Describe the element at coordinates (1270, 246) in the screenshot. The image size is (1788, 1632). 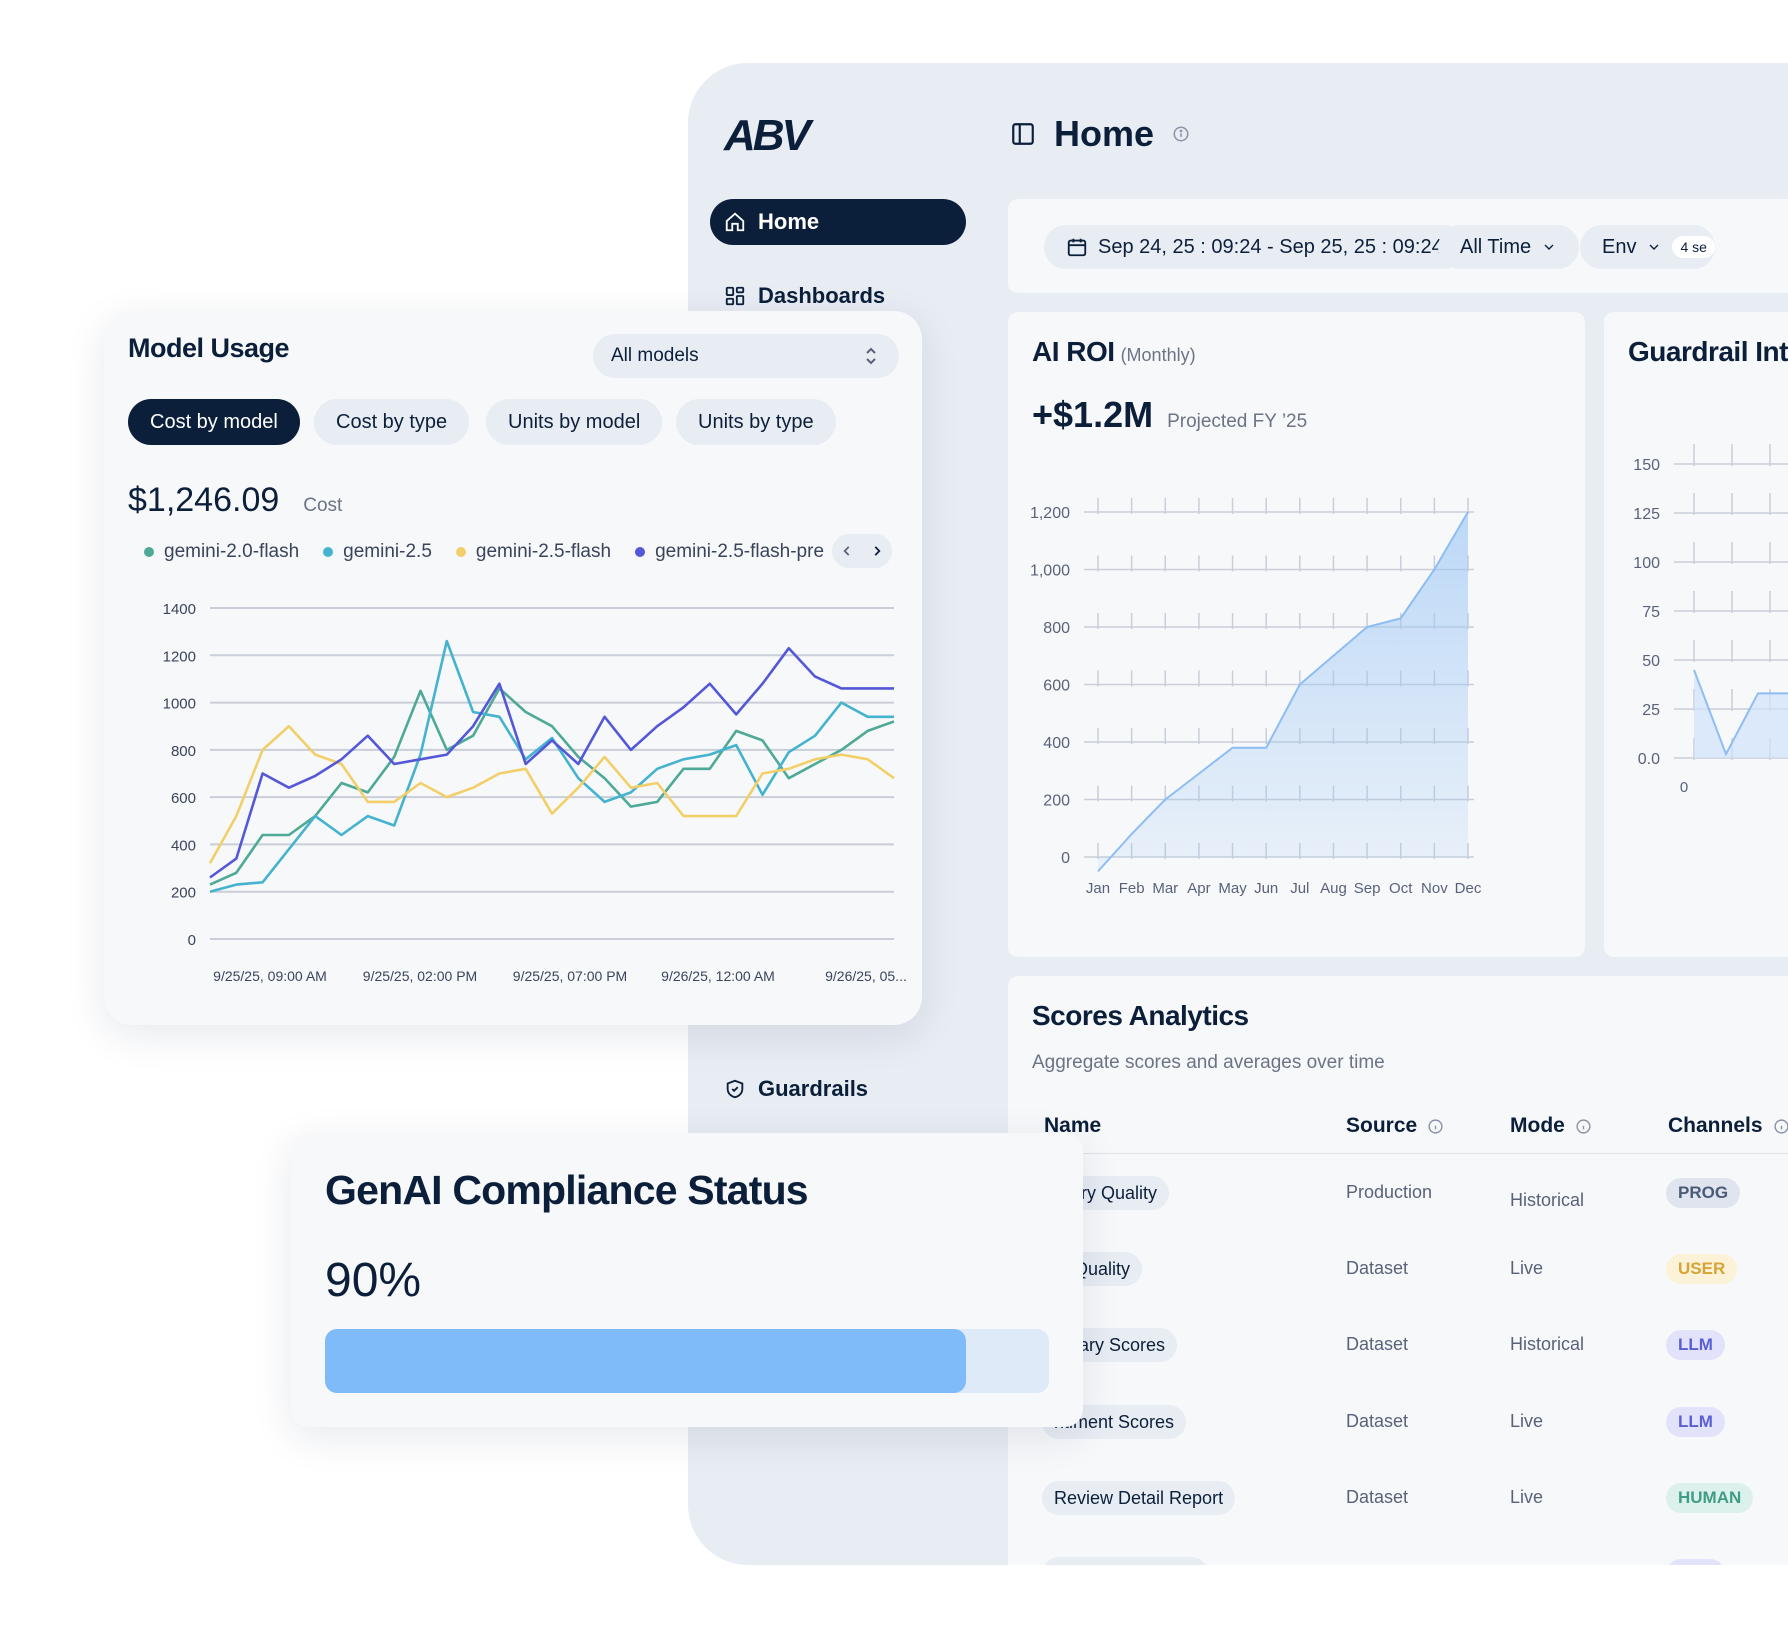
I see `date-range-value: Sep 24, 25 : 09:24 - Sep 25, 25 : 09:24` at that location.